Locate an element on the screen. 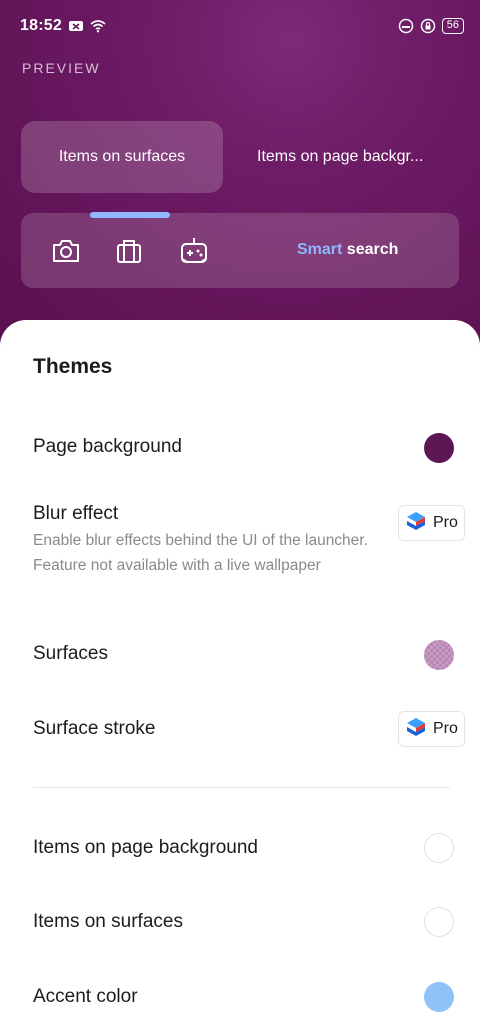 This screenshot has width=480, height=1013. lock-rotation-icon is located at coordinates (427, 26).